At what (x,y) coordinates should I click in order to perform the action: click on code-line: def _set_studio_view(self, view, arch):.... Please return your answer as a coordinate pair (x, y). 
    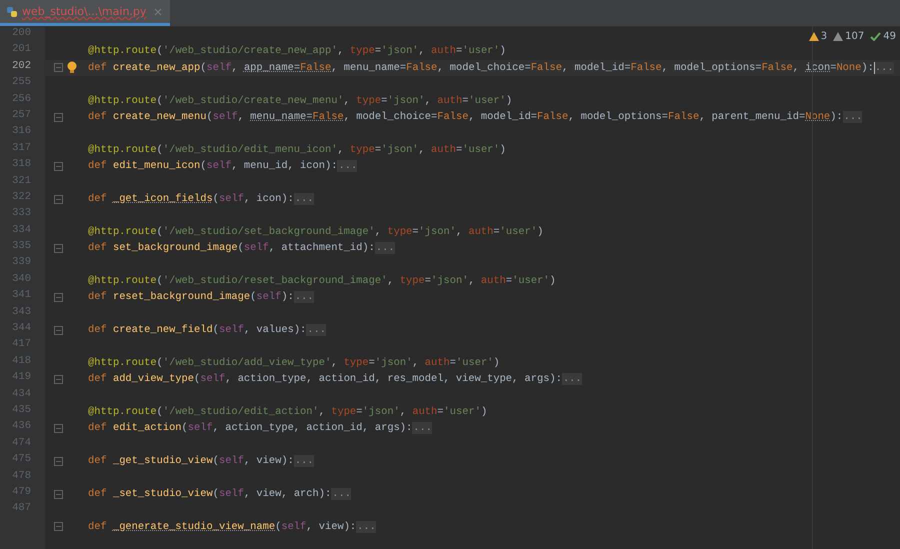
    Looking at the image, I should click on (219, 494).